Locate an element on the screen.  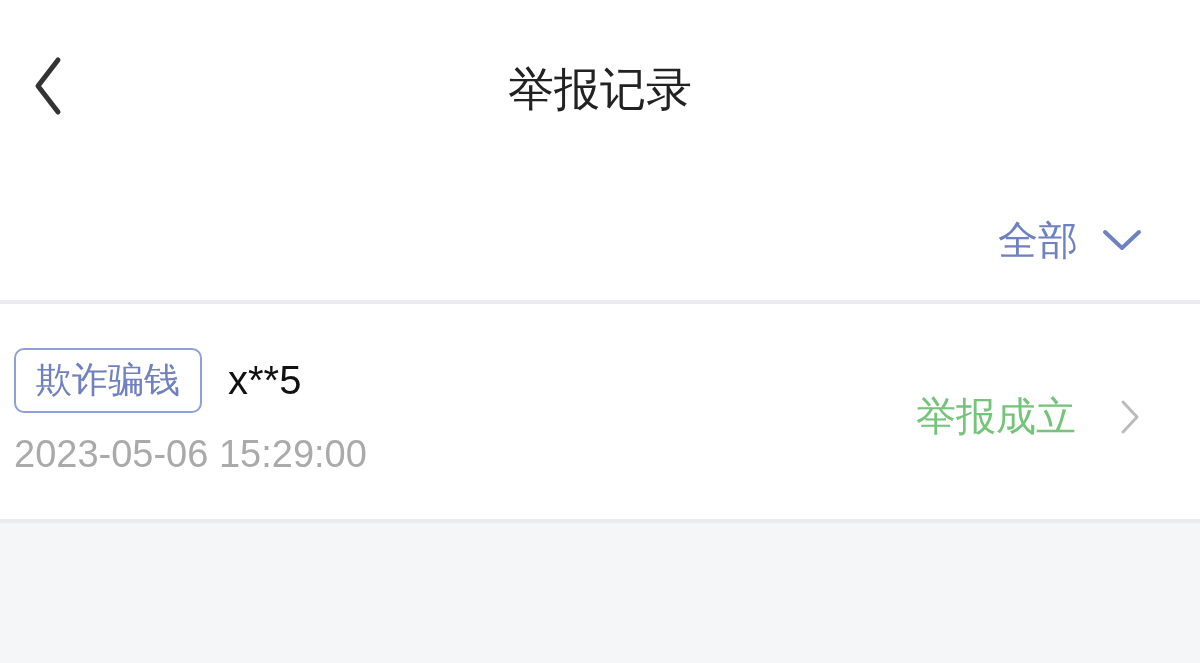
page-title: 举报记录 is located at coordinates (600, 89).